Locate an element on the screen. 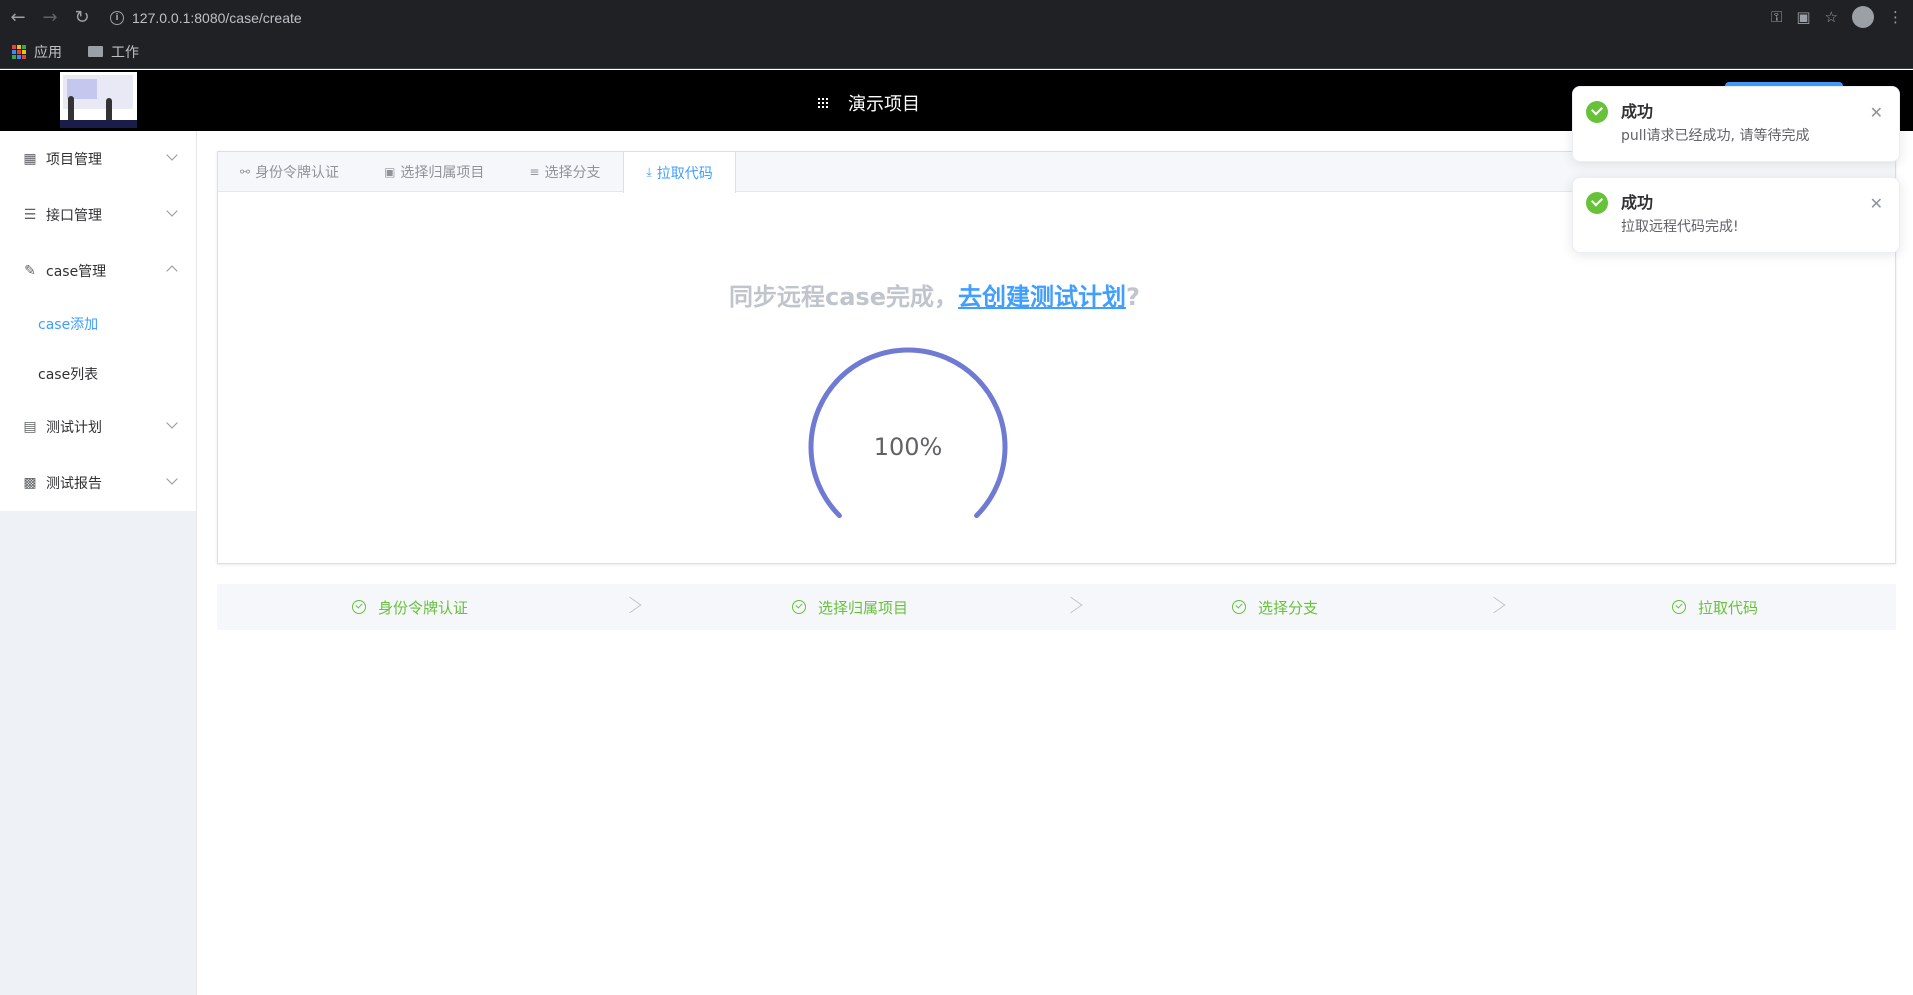  notification-message: pull请求已经成功, 请等待完成 is located at coordinates (1715, 136).